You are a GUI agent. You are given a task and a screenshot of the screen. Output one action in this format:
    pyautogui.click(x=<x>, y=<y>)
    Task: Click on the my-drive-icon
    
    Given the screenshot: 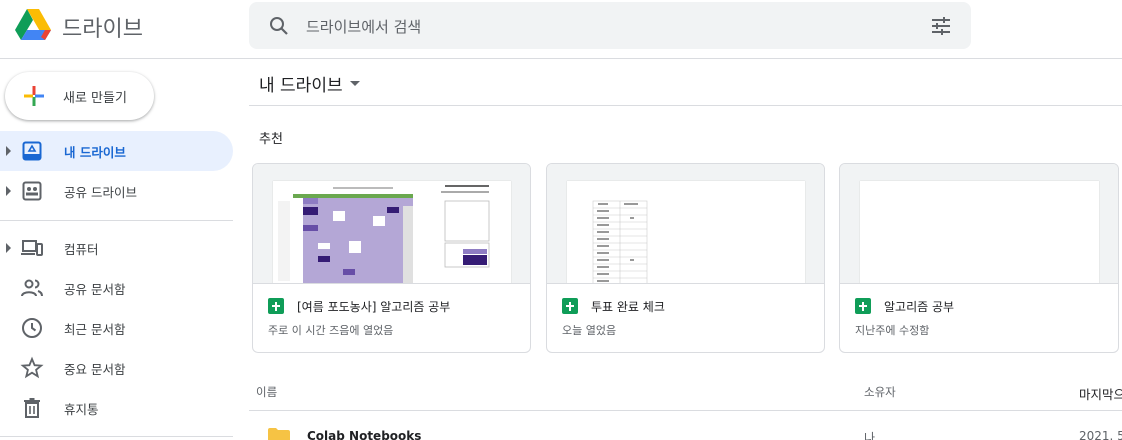 What is the action you would take?
    pyautogui.click(x=32, y=151)
    